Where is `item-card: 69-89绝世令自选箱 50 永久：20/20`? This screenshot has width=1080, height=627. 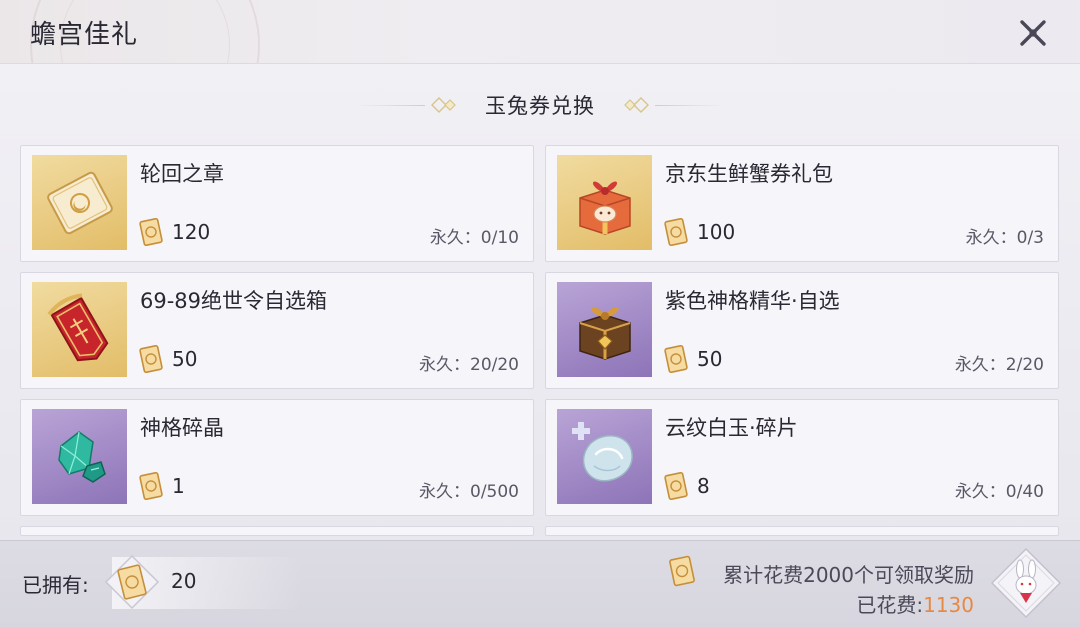
item-card: 69-89绝世令自选箱 50 永久：20/20 is located at coordinates (277, 330).